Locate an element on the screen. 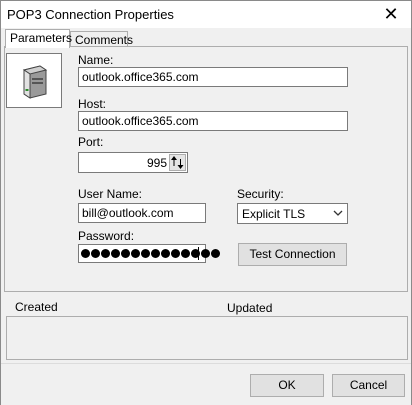  security-select: Explicit TLS is located at coordinates (292, 213).